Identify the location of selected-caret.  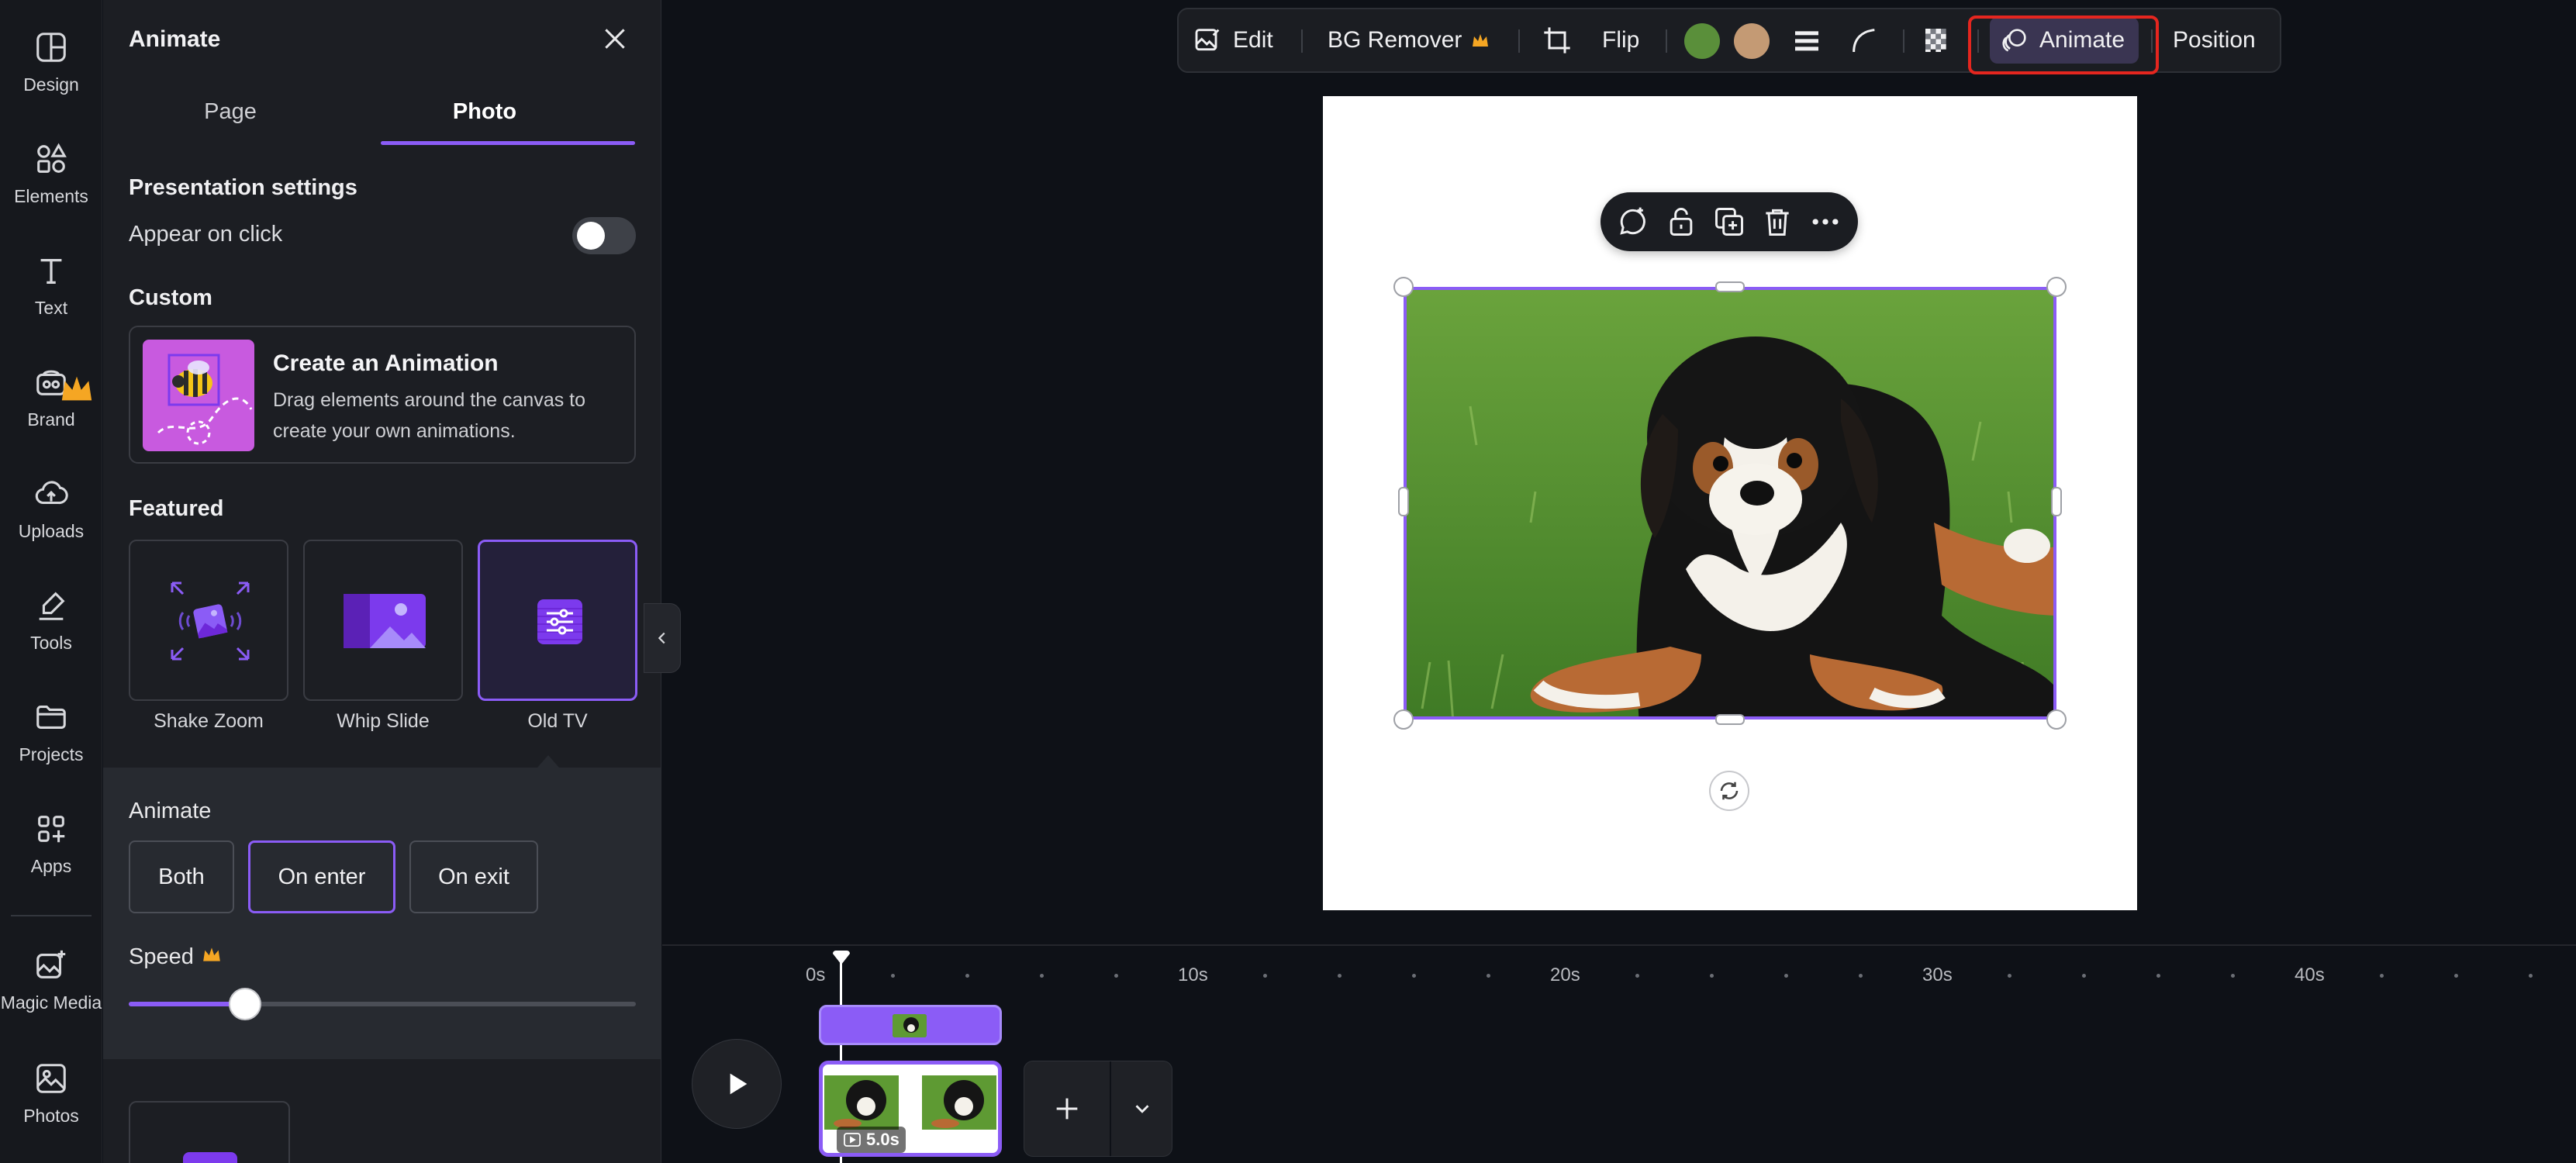
(548, 761).